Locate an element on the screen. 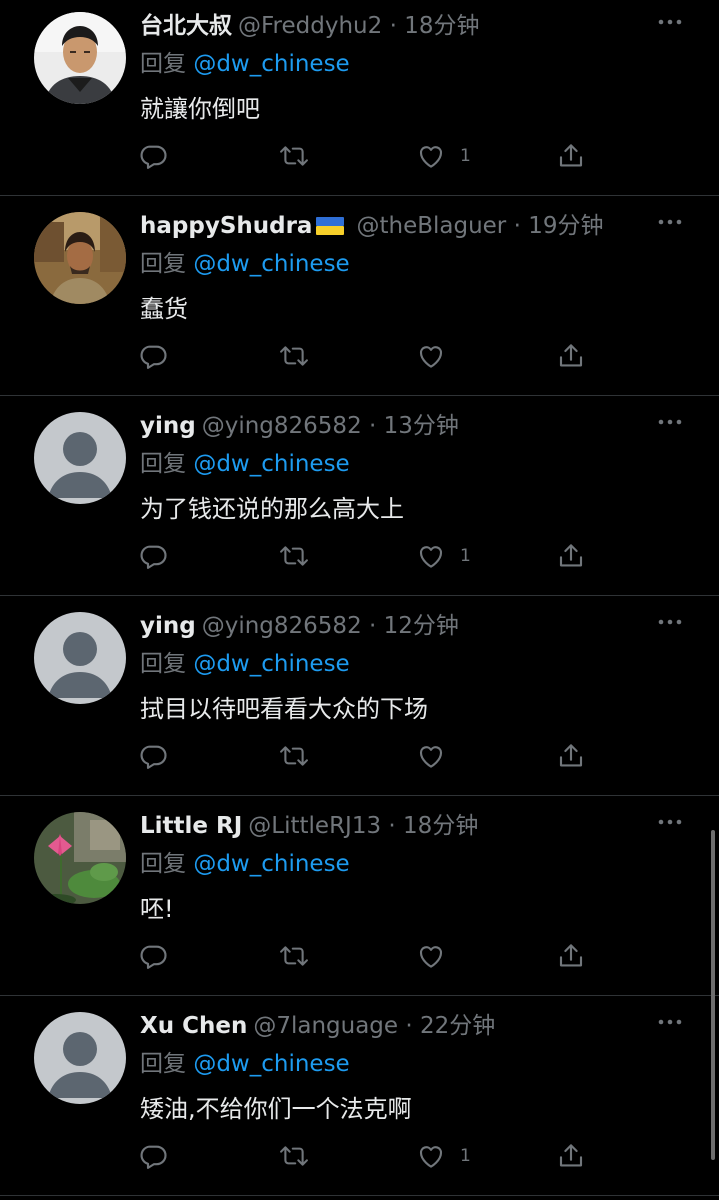 The image size is (719, 1200). user-handle: @Freddyhu2 is located at coordinates (310, 26).